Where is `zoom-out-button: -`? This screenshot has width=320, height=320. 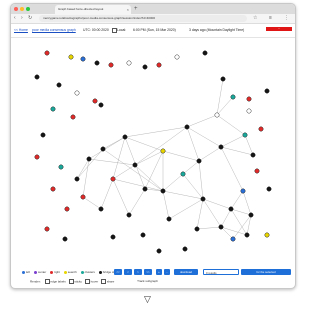 zoom-out-button: - is located at coordinates (167, 272).